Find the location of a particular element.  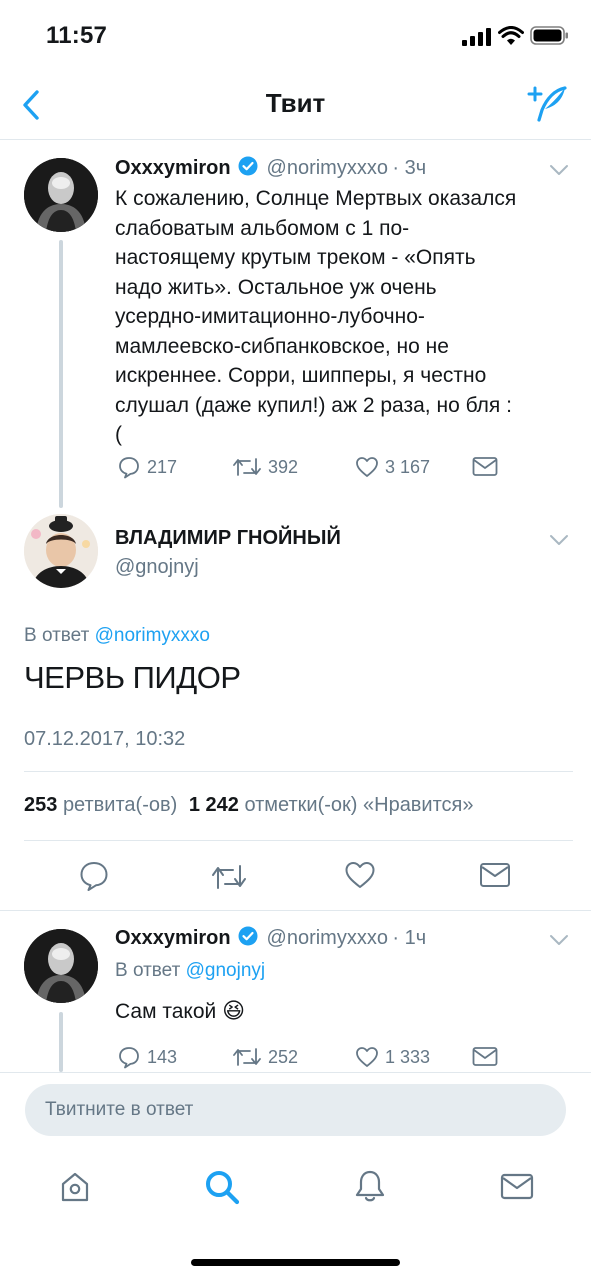

notifications-bell-icon is located at coordinates (370, 1186).